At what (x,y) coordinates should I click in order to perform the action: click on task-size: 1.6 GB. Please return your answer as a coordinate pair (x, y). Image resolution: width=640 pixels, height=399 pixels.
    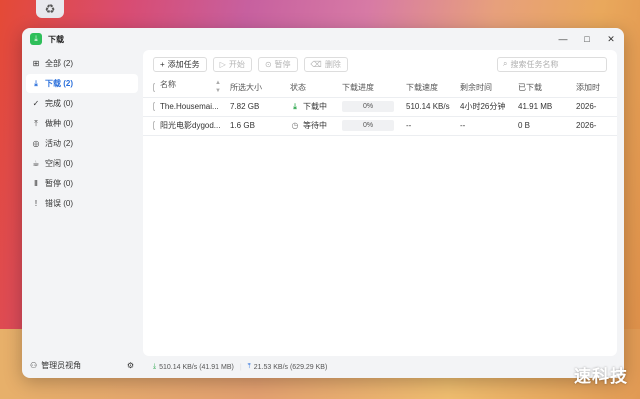
    Looking at the image, I should click on (255, 126).